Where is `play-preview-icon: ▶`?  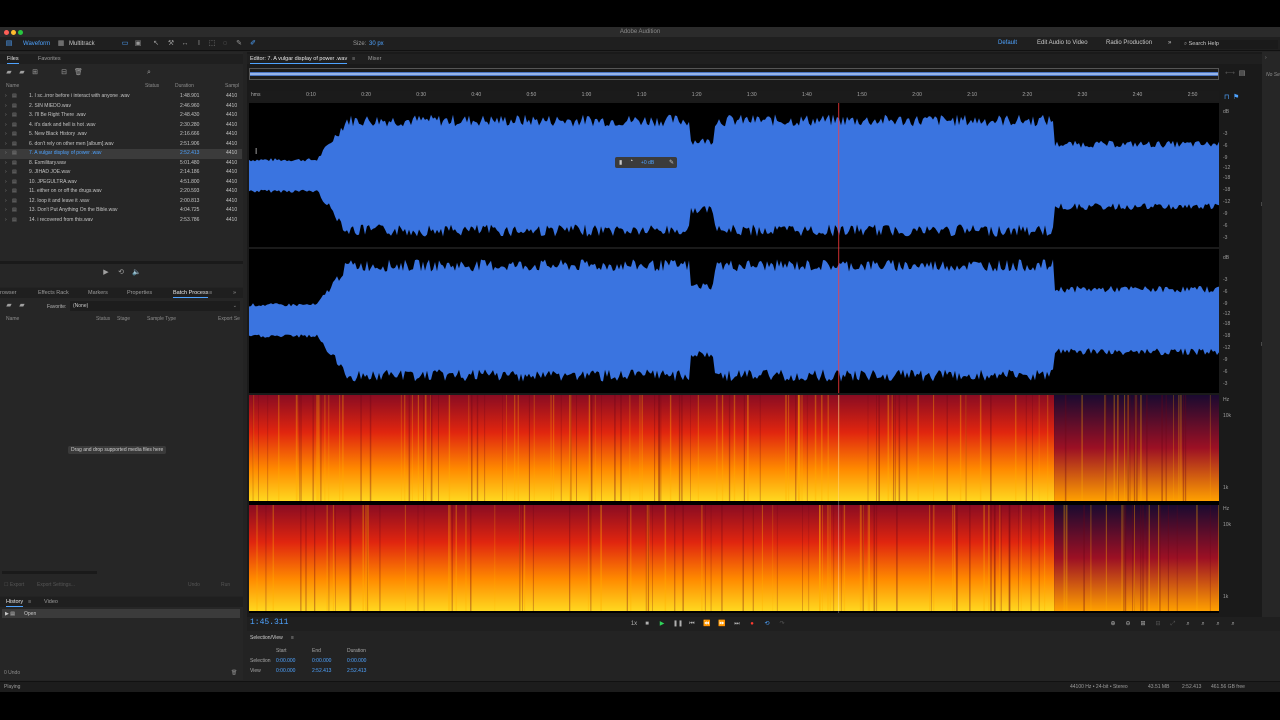
play-preview-icon: ▶ is located at coordinates (106, 273).